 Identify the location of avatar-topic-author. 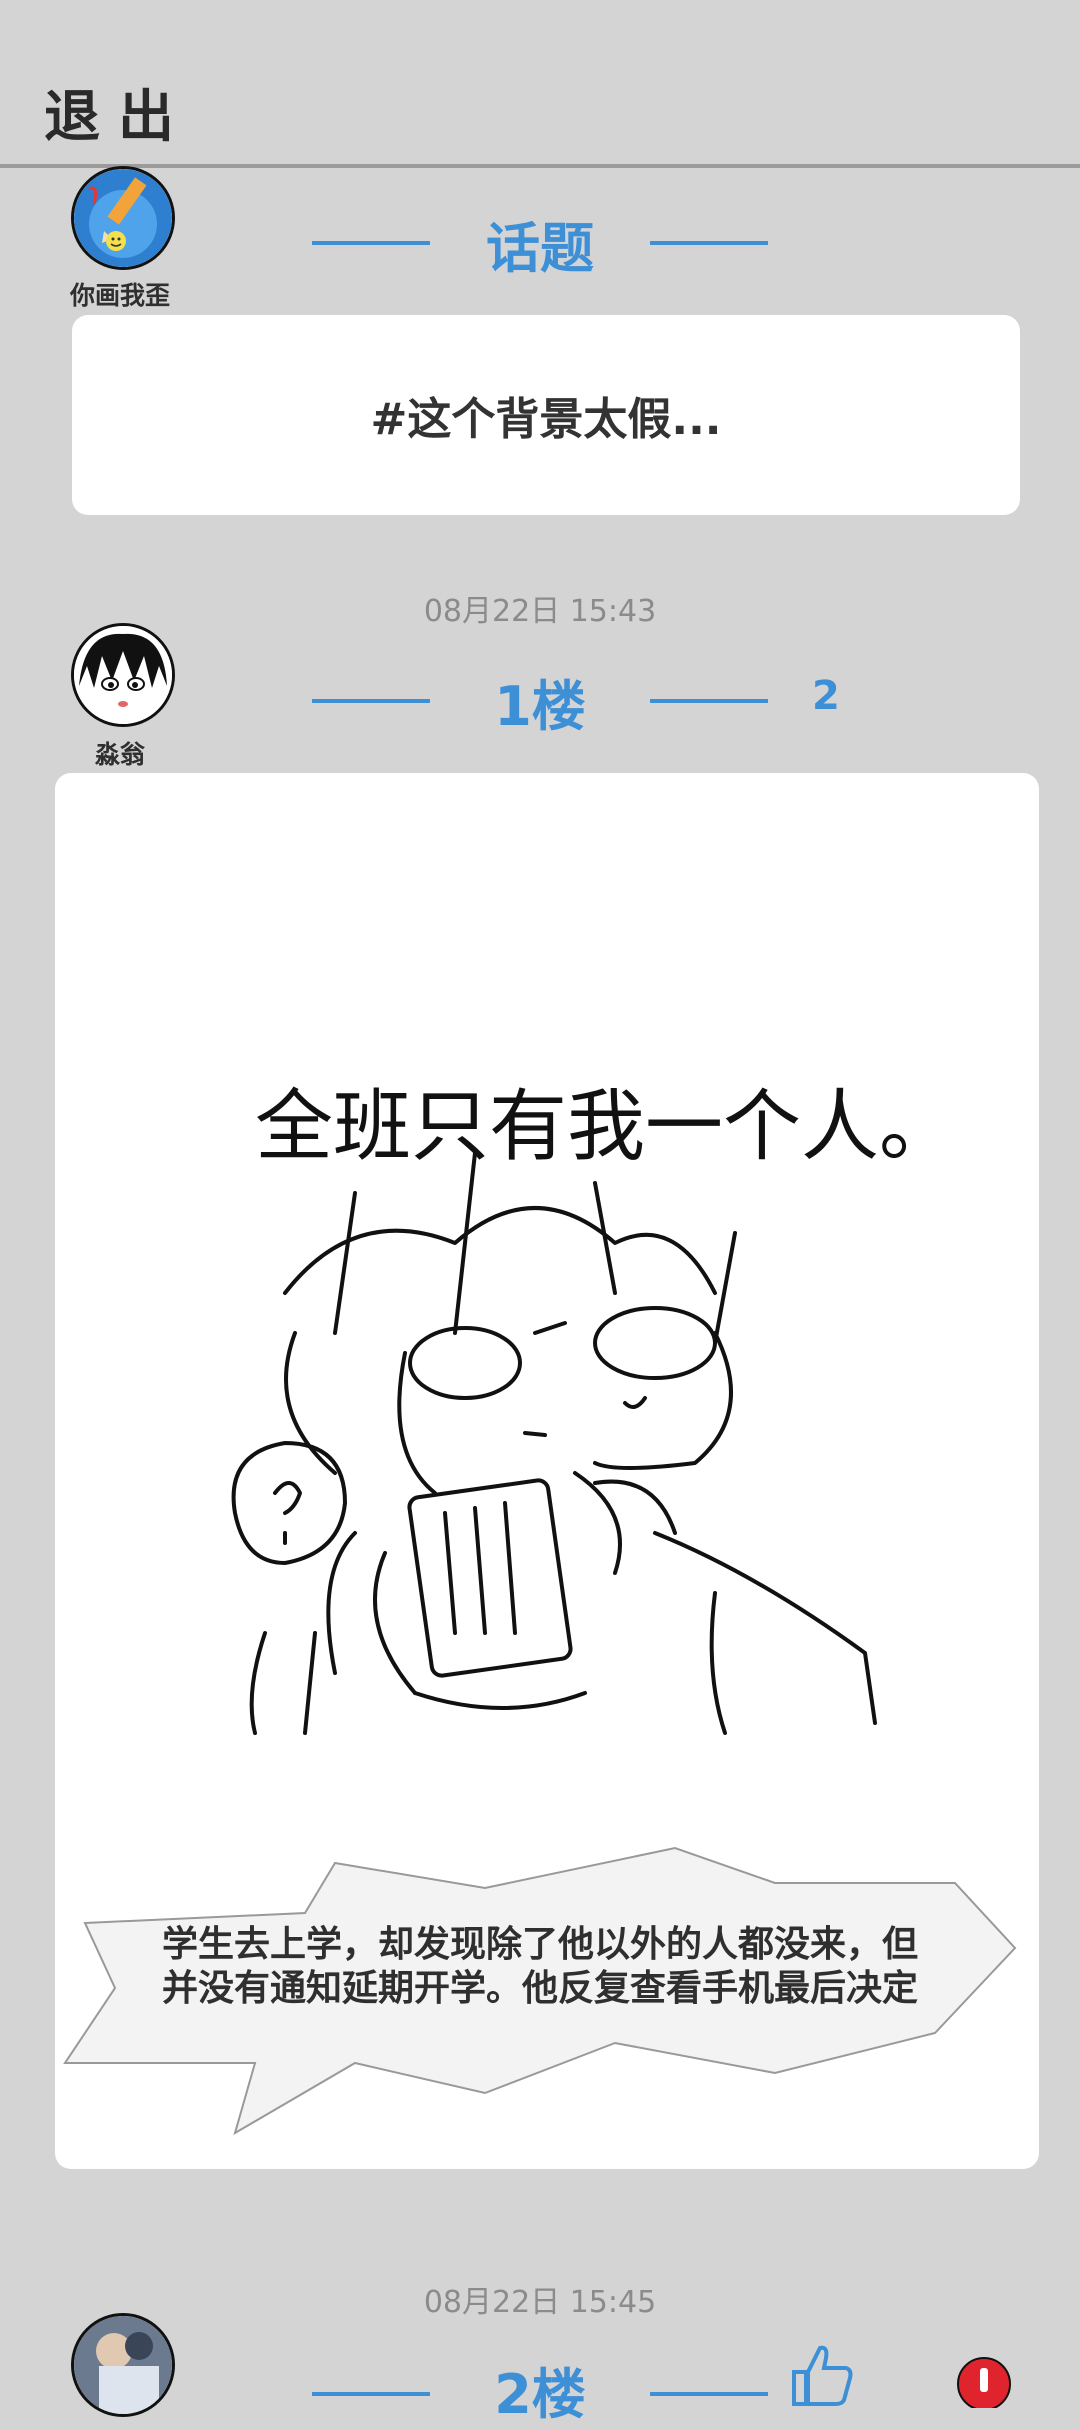
(123, 218).